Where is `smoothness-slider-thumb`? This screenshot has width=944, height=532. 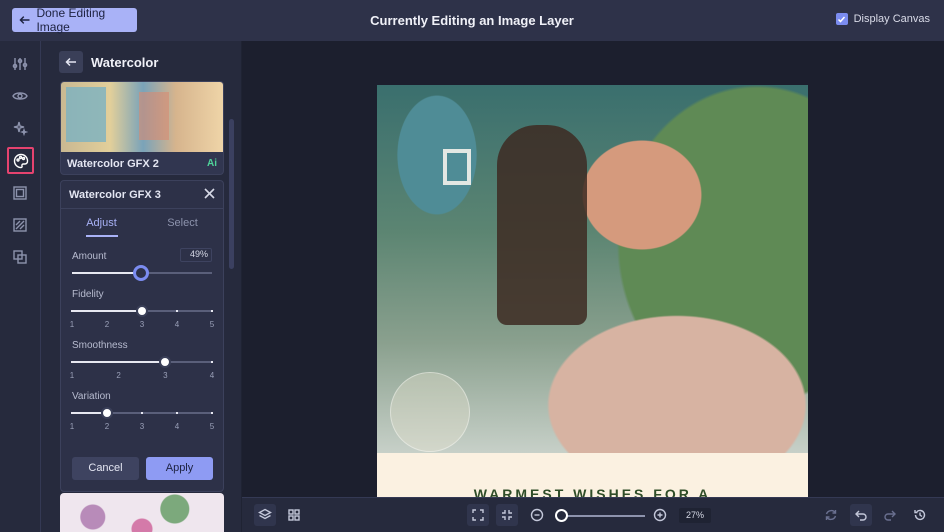 smoothness-slider-thumb is located at coordinates (165, 362).